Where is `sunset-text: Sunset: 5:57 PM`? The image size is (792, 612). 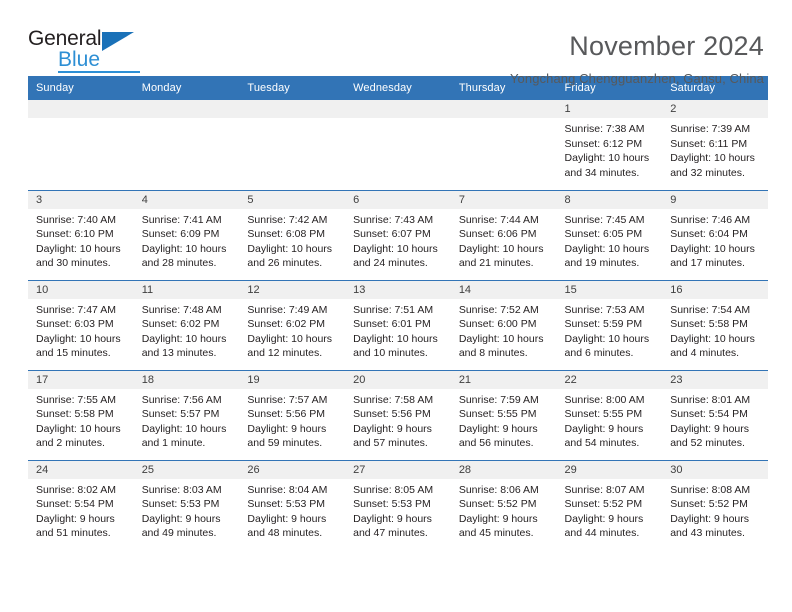 sunset-text: Sunset: 5:57 PM is located at coordinates (180, 414).